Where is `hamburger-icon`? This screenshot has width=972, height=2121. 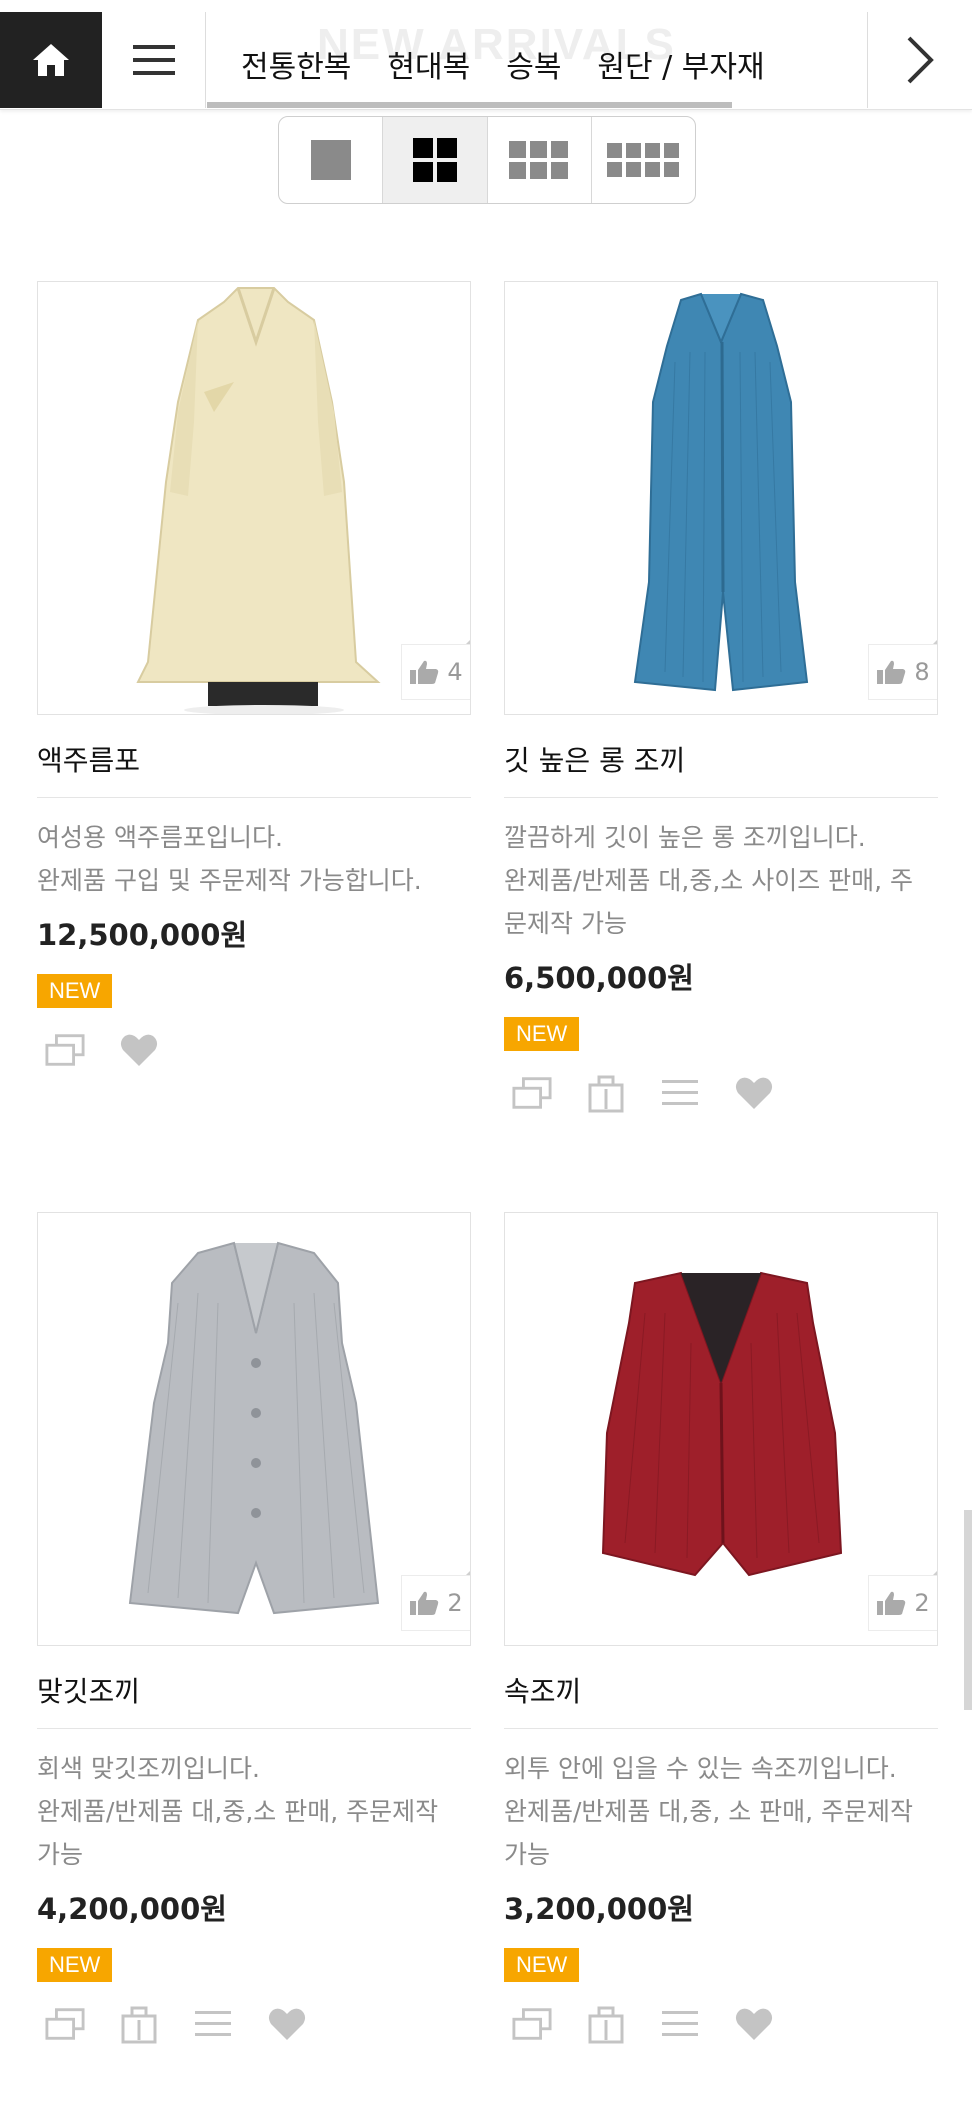
hamburger-icon is located at coordinates (153, 60).